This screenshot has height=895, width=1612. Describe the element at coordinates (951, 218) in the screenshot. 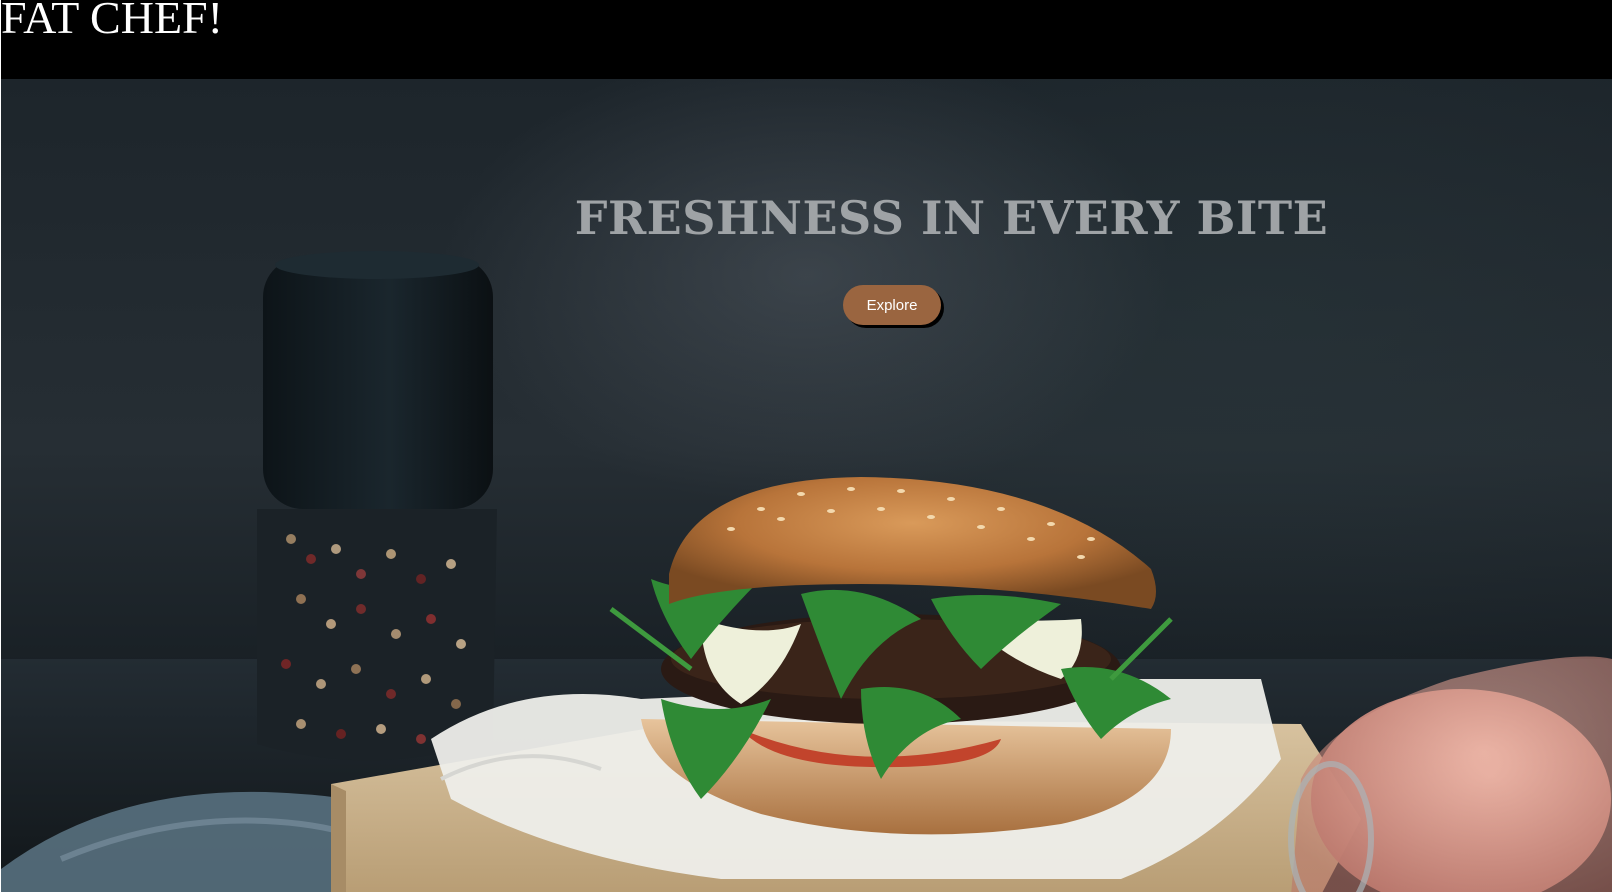

I see `hero-headline: FRESHNESS IN EVERY BITE` at that location.